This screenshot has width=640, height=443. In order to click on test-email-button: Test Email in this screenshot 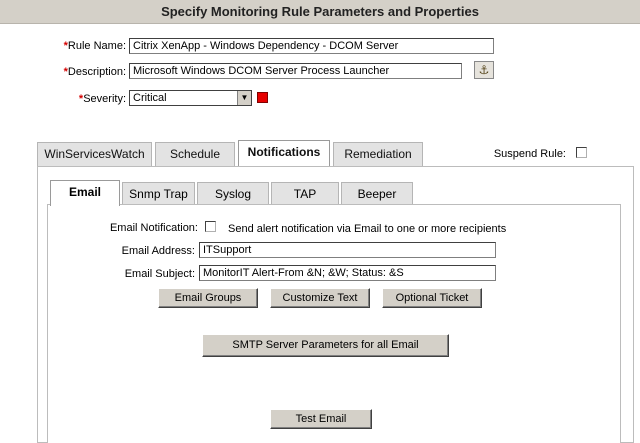, I will do `click(321, 419)`.